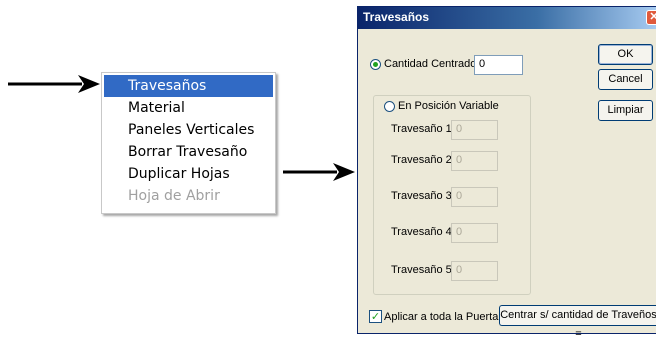  I want to click on travesano-2-label: Travesaño 2 :, so click(424, 160).